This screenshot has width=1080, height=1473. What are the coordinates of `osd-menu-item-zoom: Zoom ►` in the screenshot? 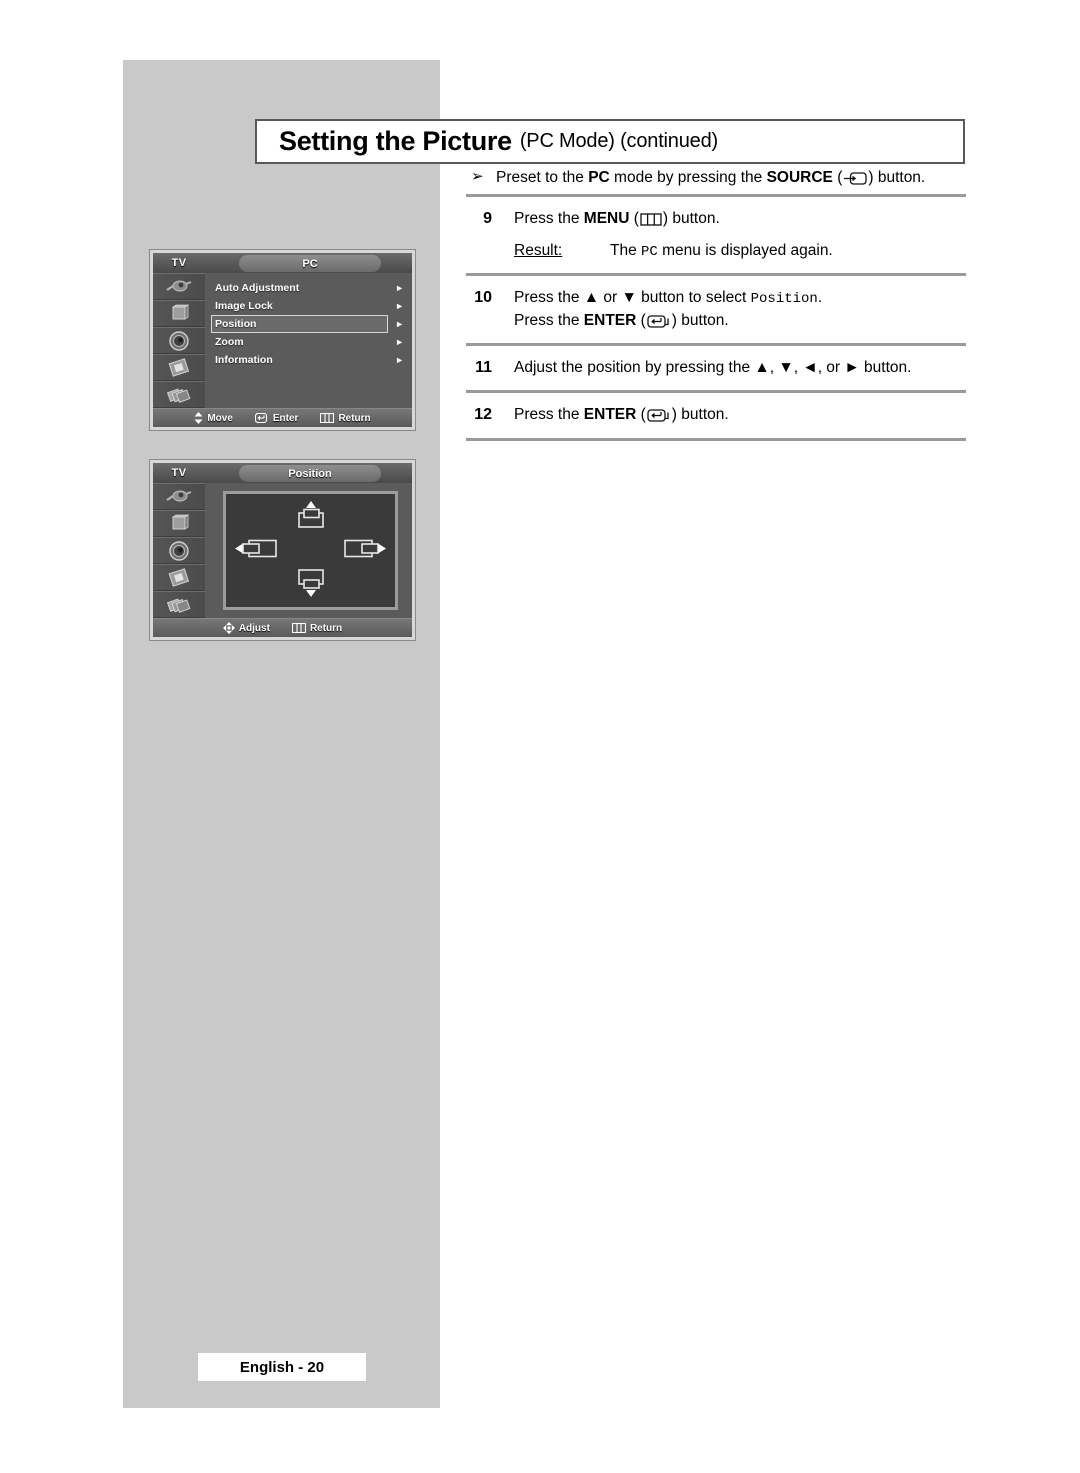 It's located at (308, 342).